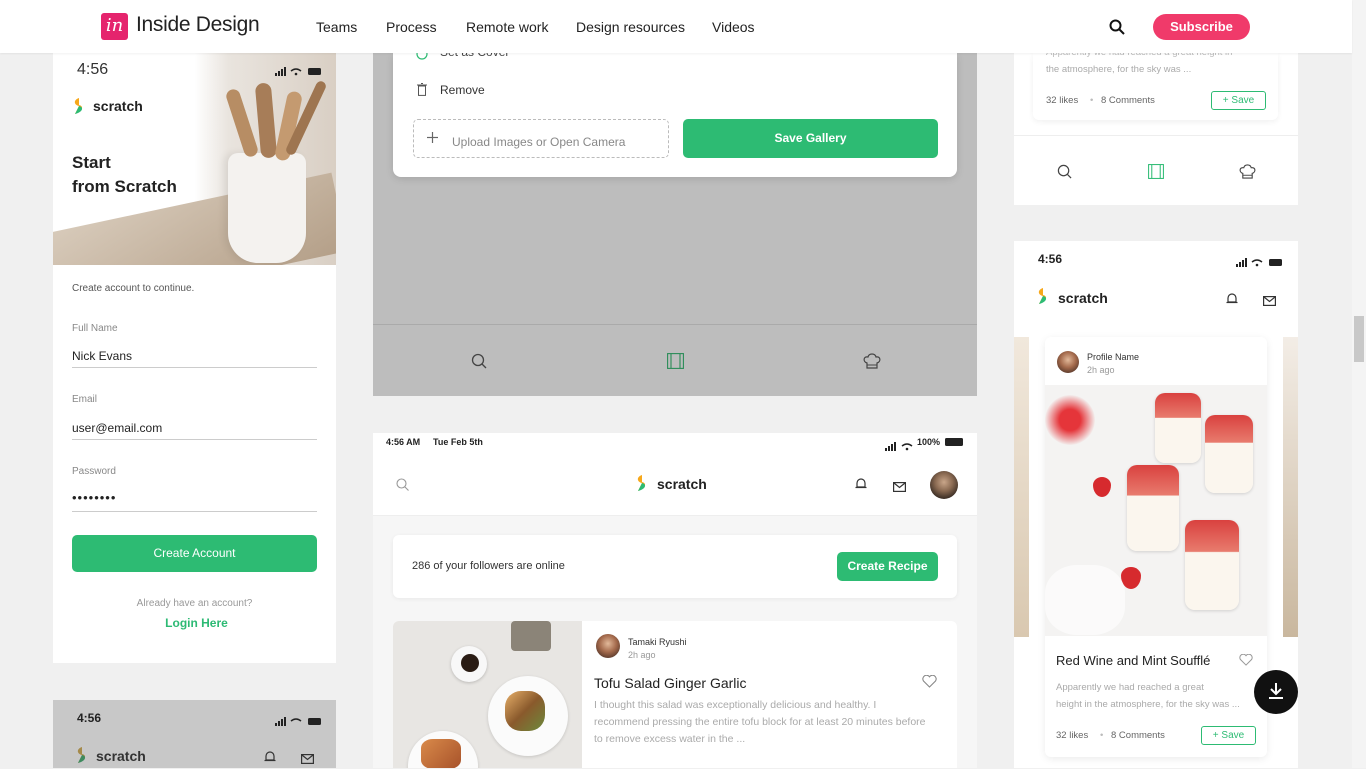 This screenshot has width=1366, height=769. What do you see at coordinates (458, 442) in the screenshot?
I see `status-date: Tue Feb 5th` at bounding box center [458, 442].